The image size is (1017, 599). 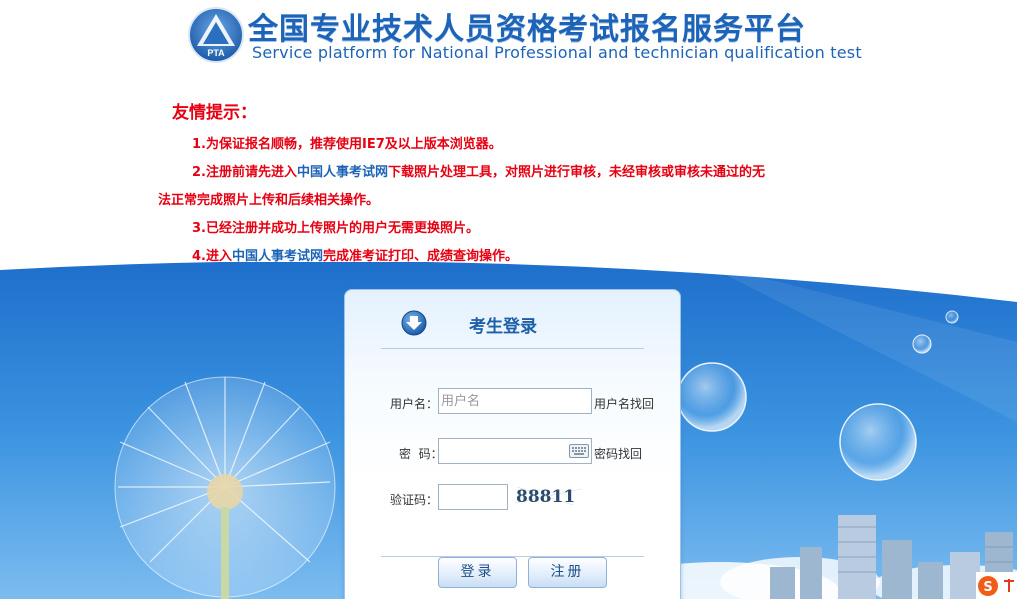 I want to click on captcha-input, so click(x=473, y=497).